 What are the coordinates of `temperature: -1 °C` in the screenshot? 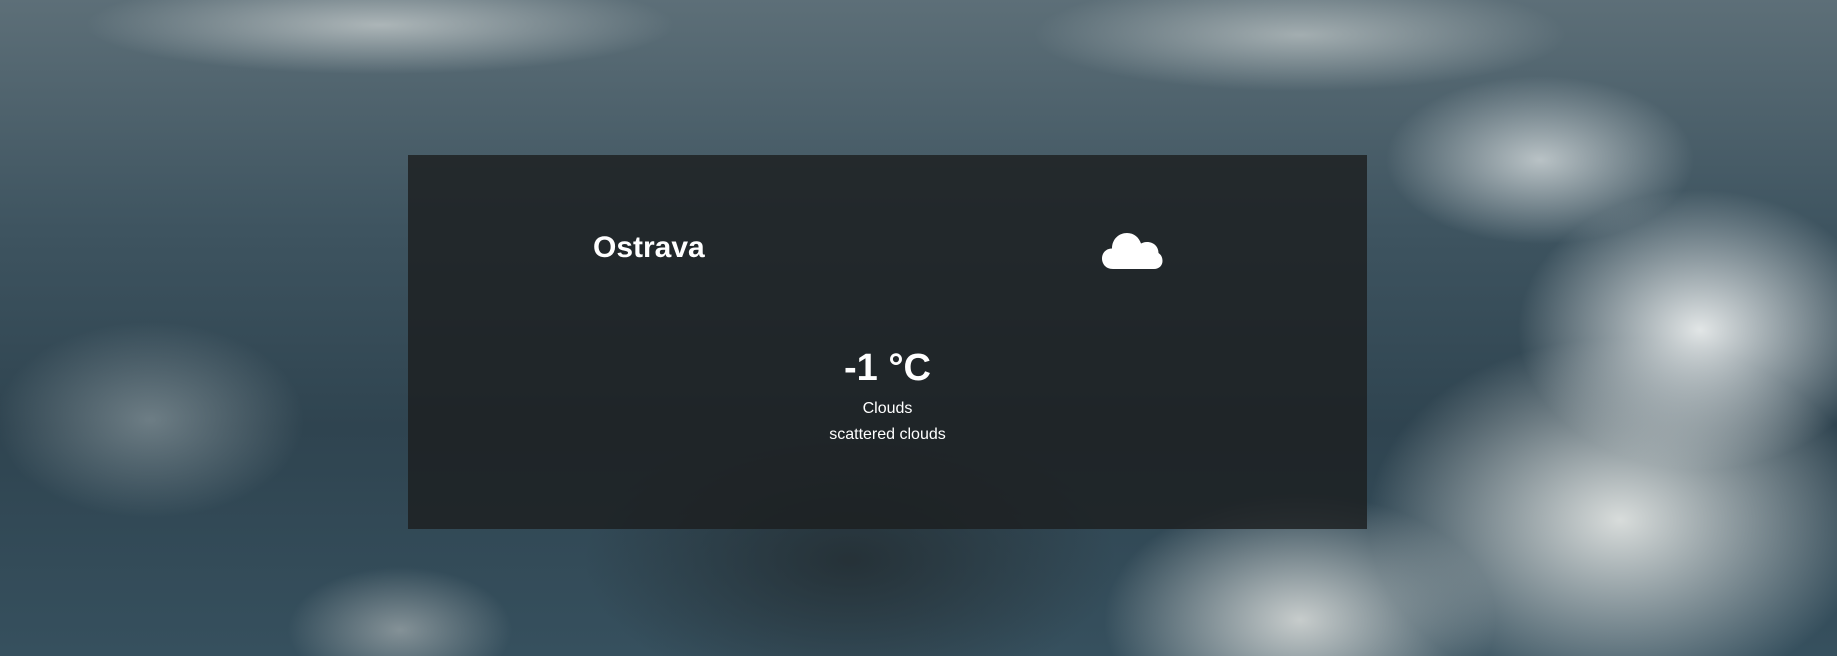 It's located at (887, 368).